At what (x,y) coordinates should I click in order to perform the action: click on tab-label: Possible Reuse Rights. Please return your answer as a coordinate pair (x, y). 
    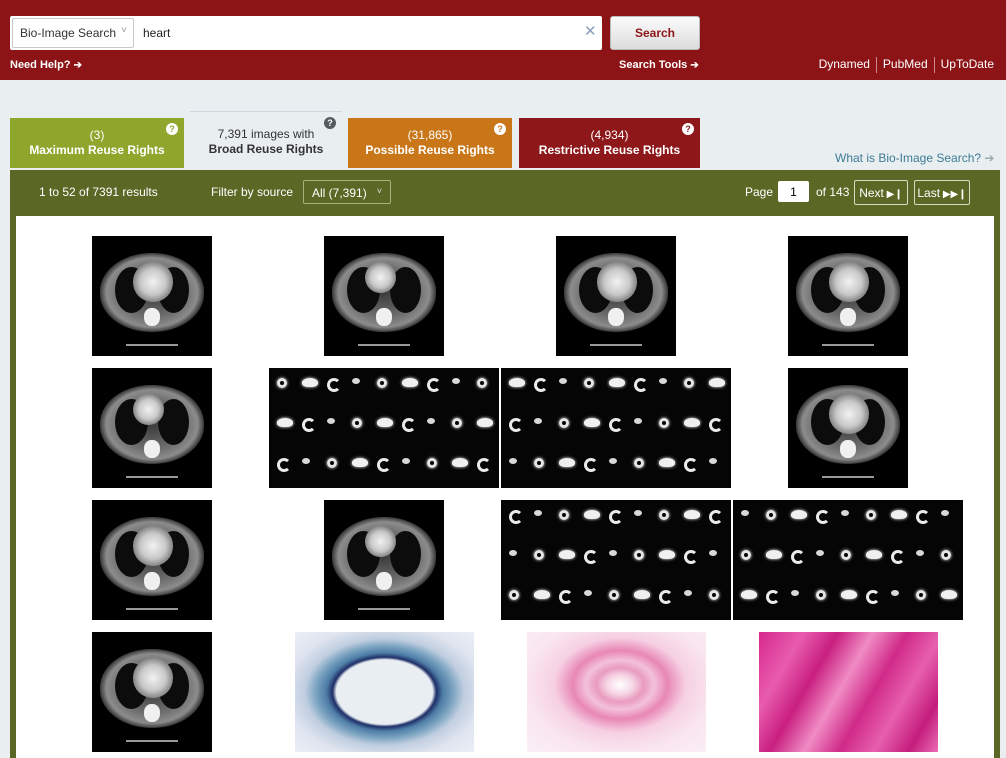
    Looking at the image, I should click on (430, 150).